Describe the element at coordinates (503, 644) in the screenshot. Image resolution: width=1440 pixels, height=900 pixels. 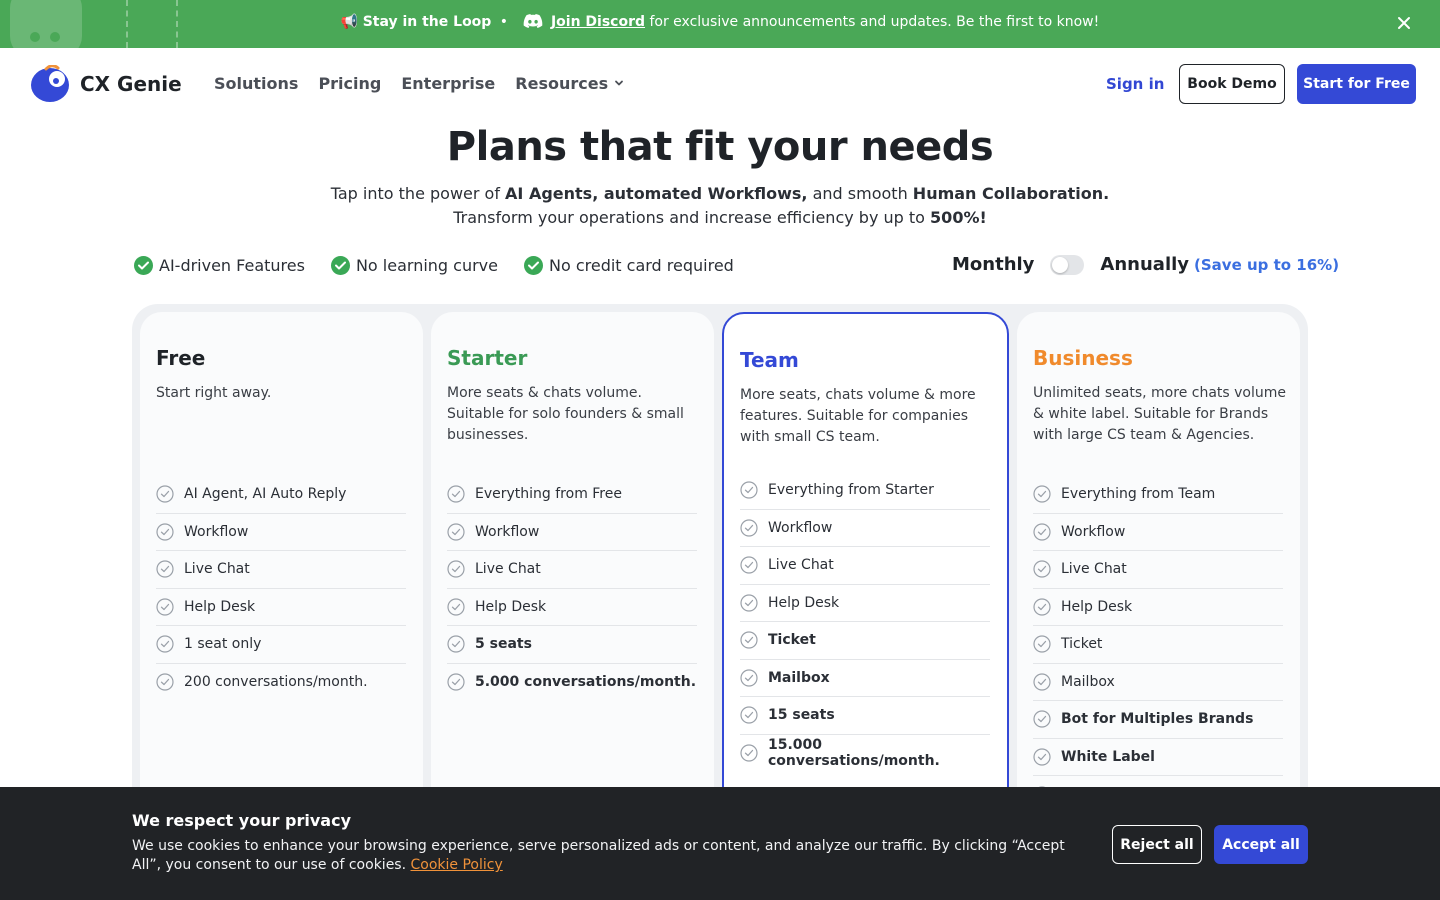
I see `feature-label: 5 seats` at that location.